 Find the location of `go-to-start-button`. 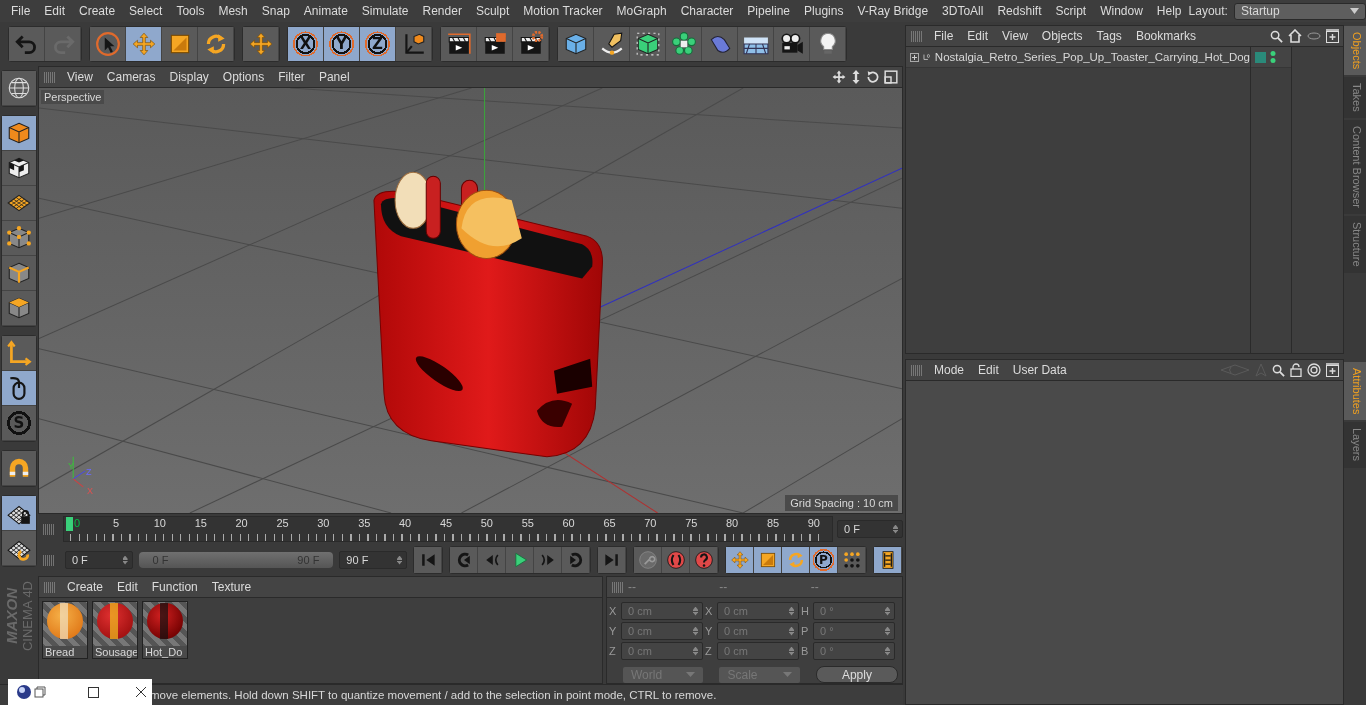

go-to-start-button is located at coordinates (428, 560).